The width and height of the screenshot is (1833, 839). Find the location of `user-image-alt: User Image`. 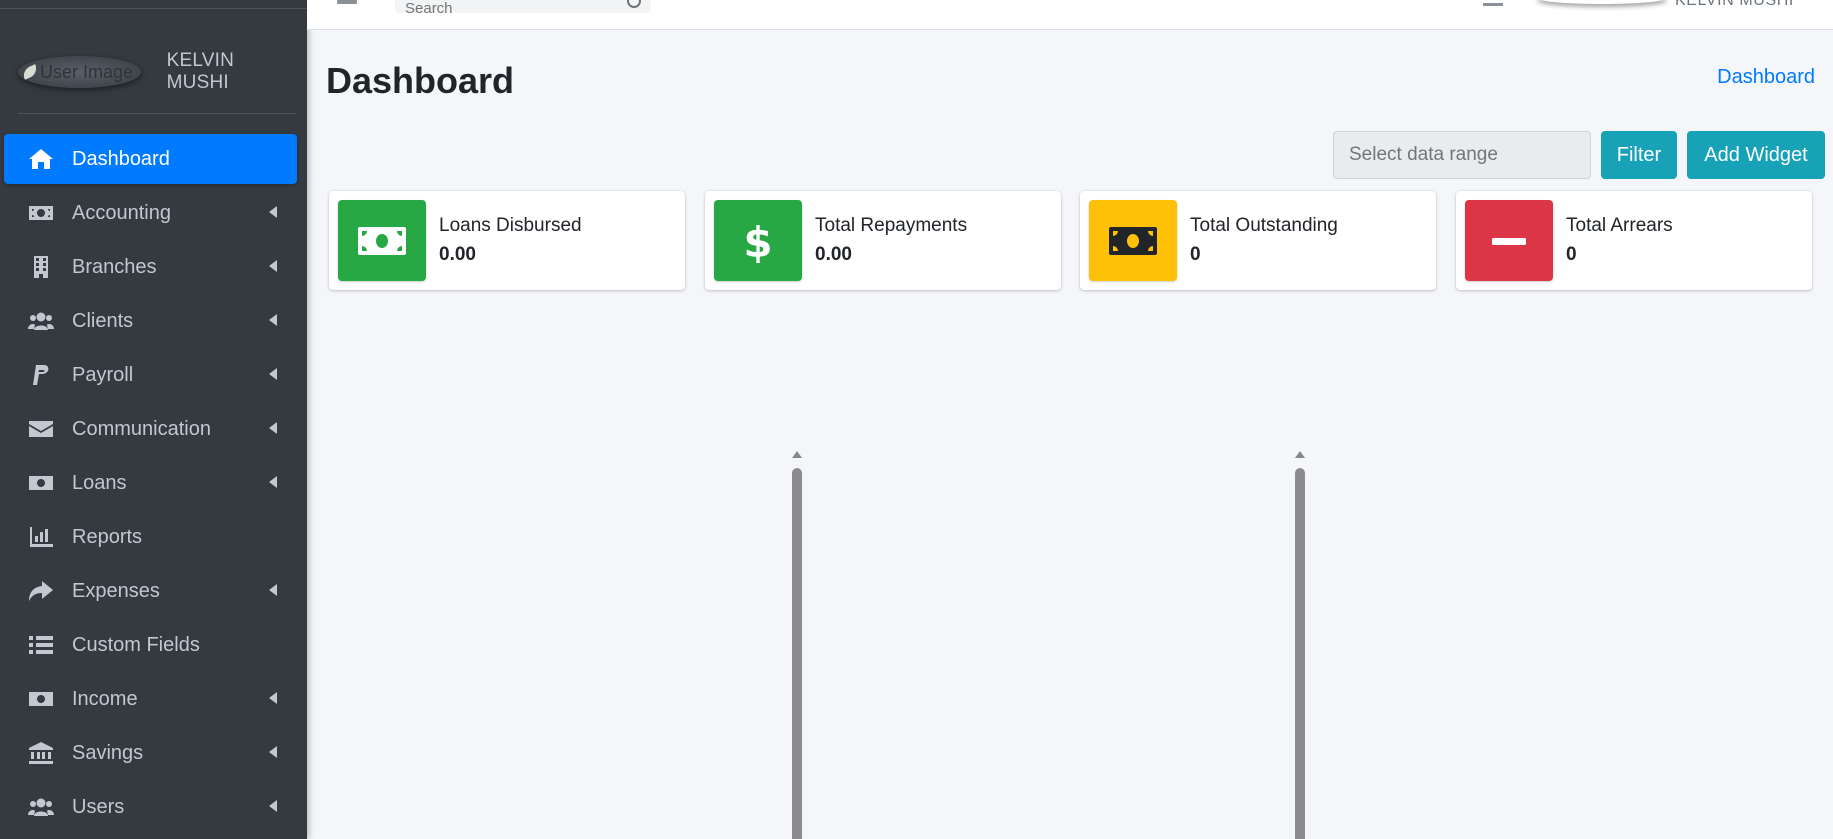

user-image-alt: User Image is located at coordinates (87, 71).